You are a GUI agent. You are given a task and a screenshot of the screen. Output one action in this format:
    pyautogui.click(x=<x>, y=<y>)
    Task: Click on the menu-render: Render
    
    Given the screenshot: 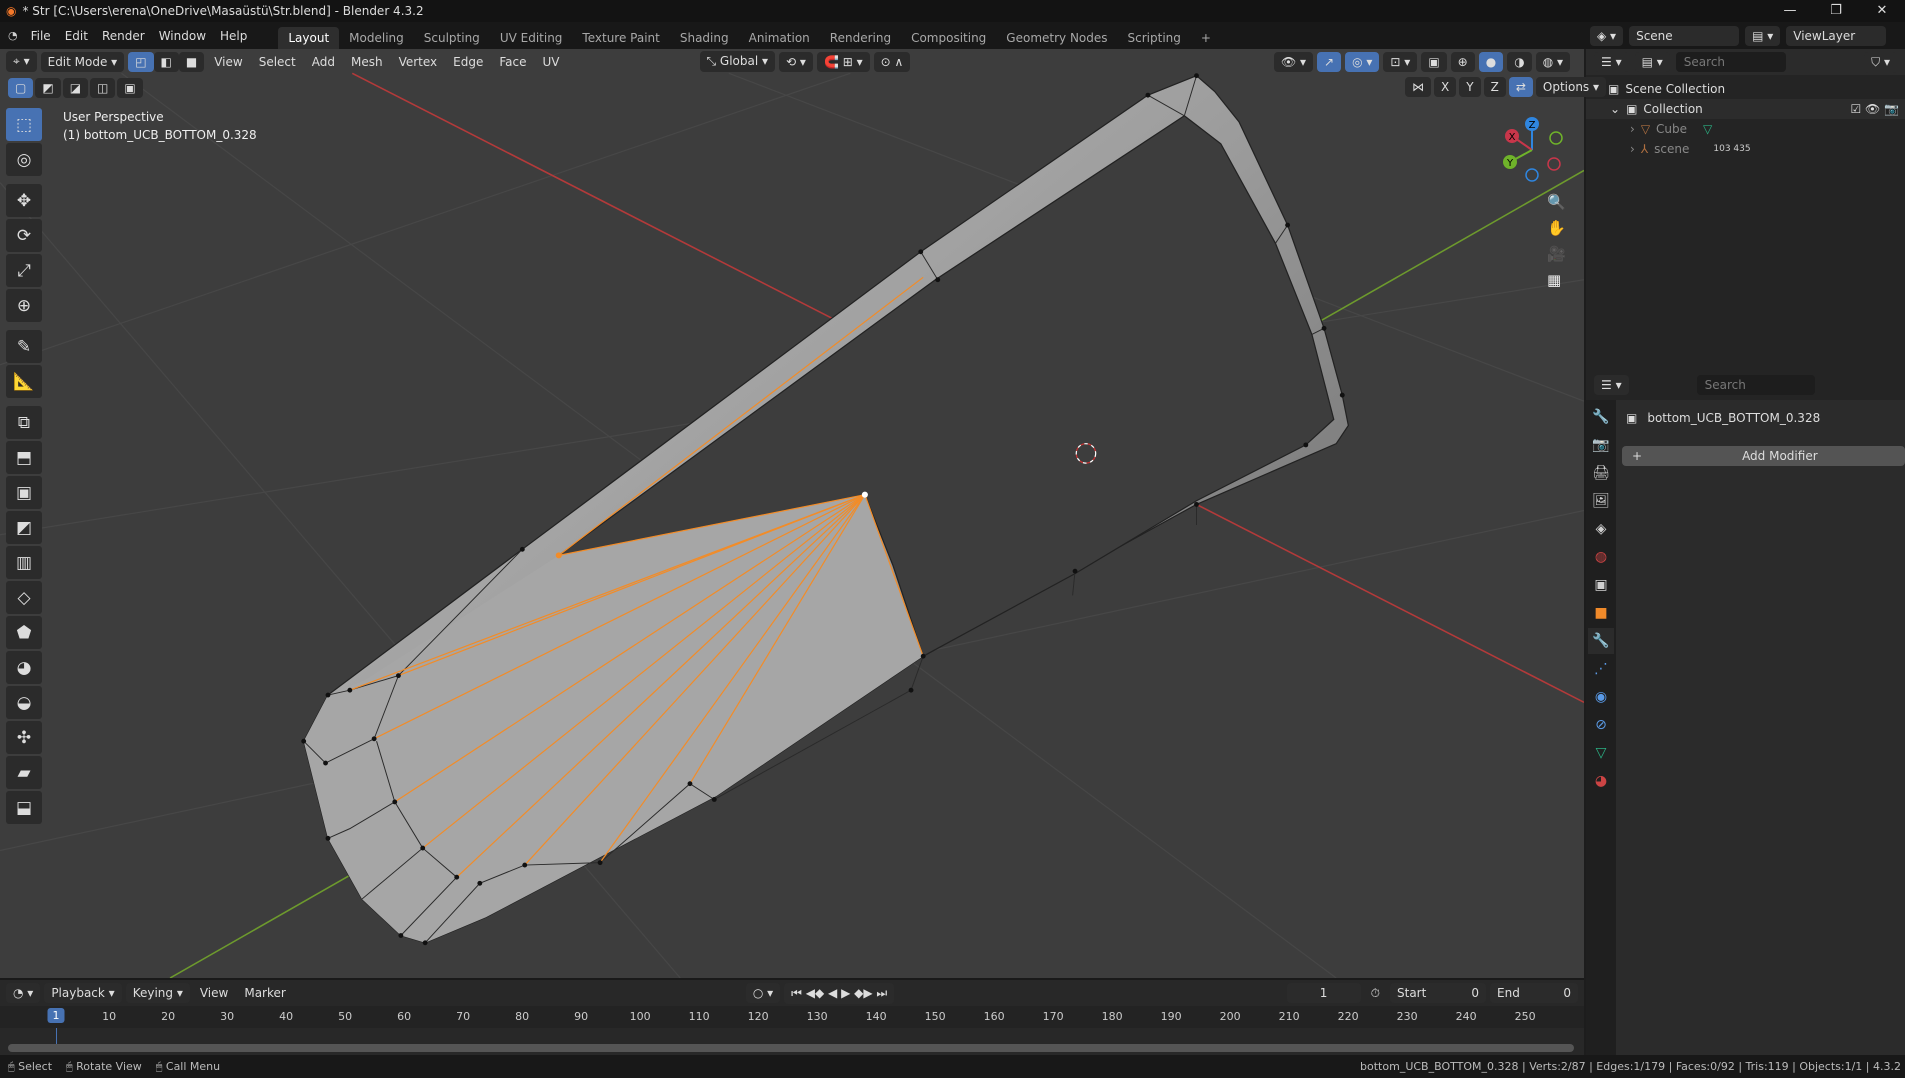 What is the action you would take?
    pyautogui.click(x=123, y=36)
    